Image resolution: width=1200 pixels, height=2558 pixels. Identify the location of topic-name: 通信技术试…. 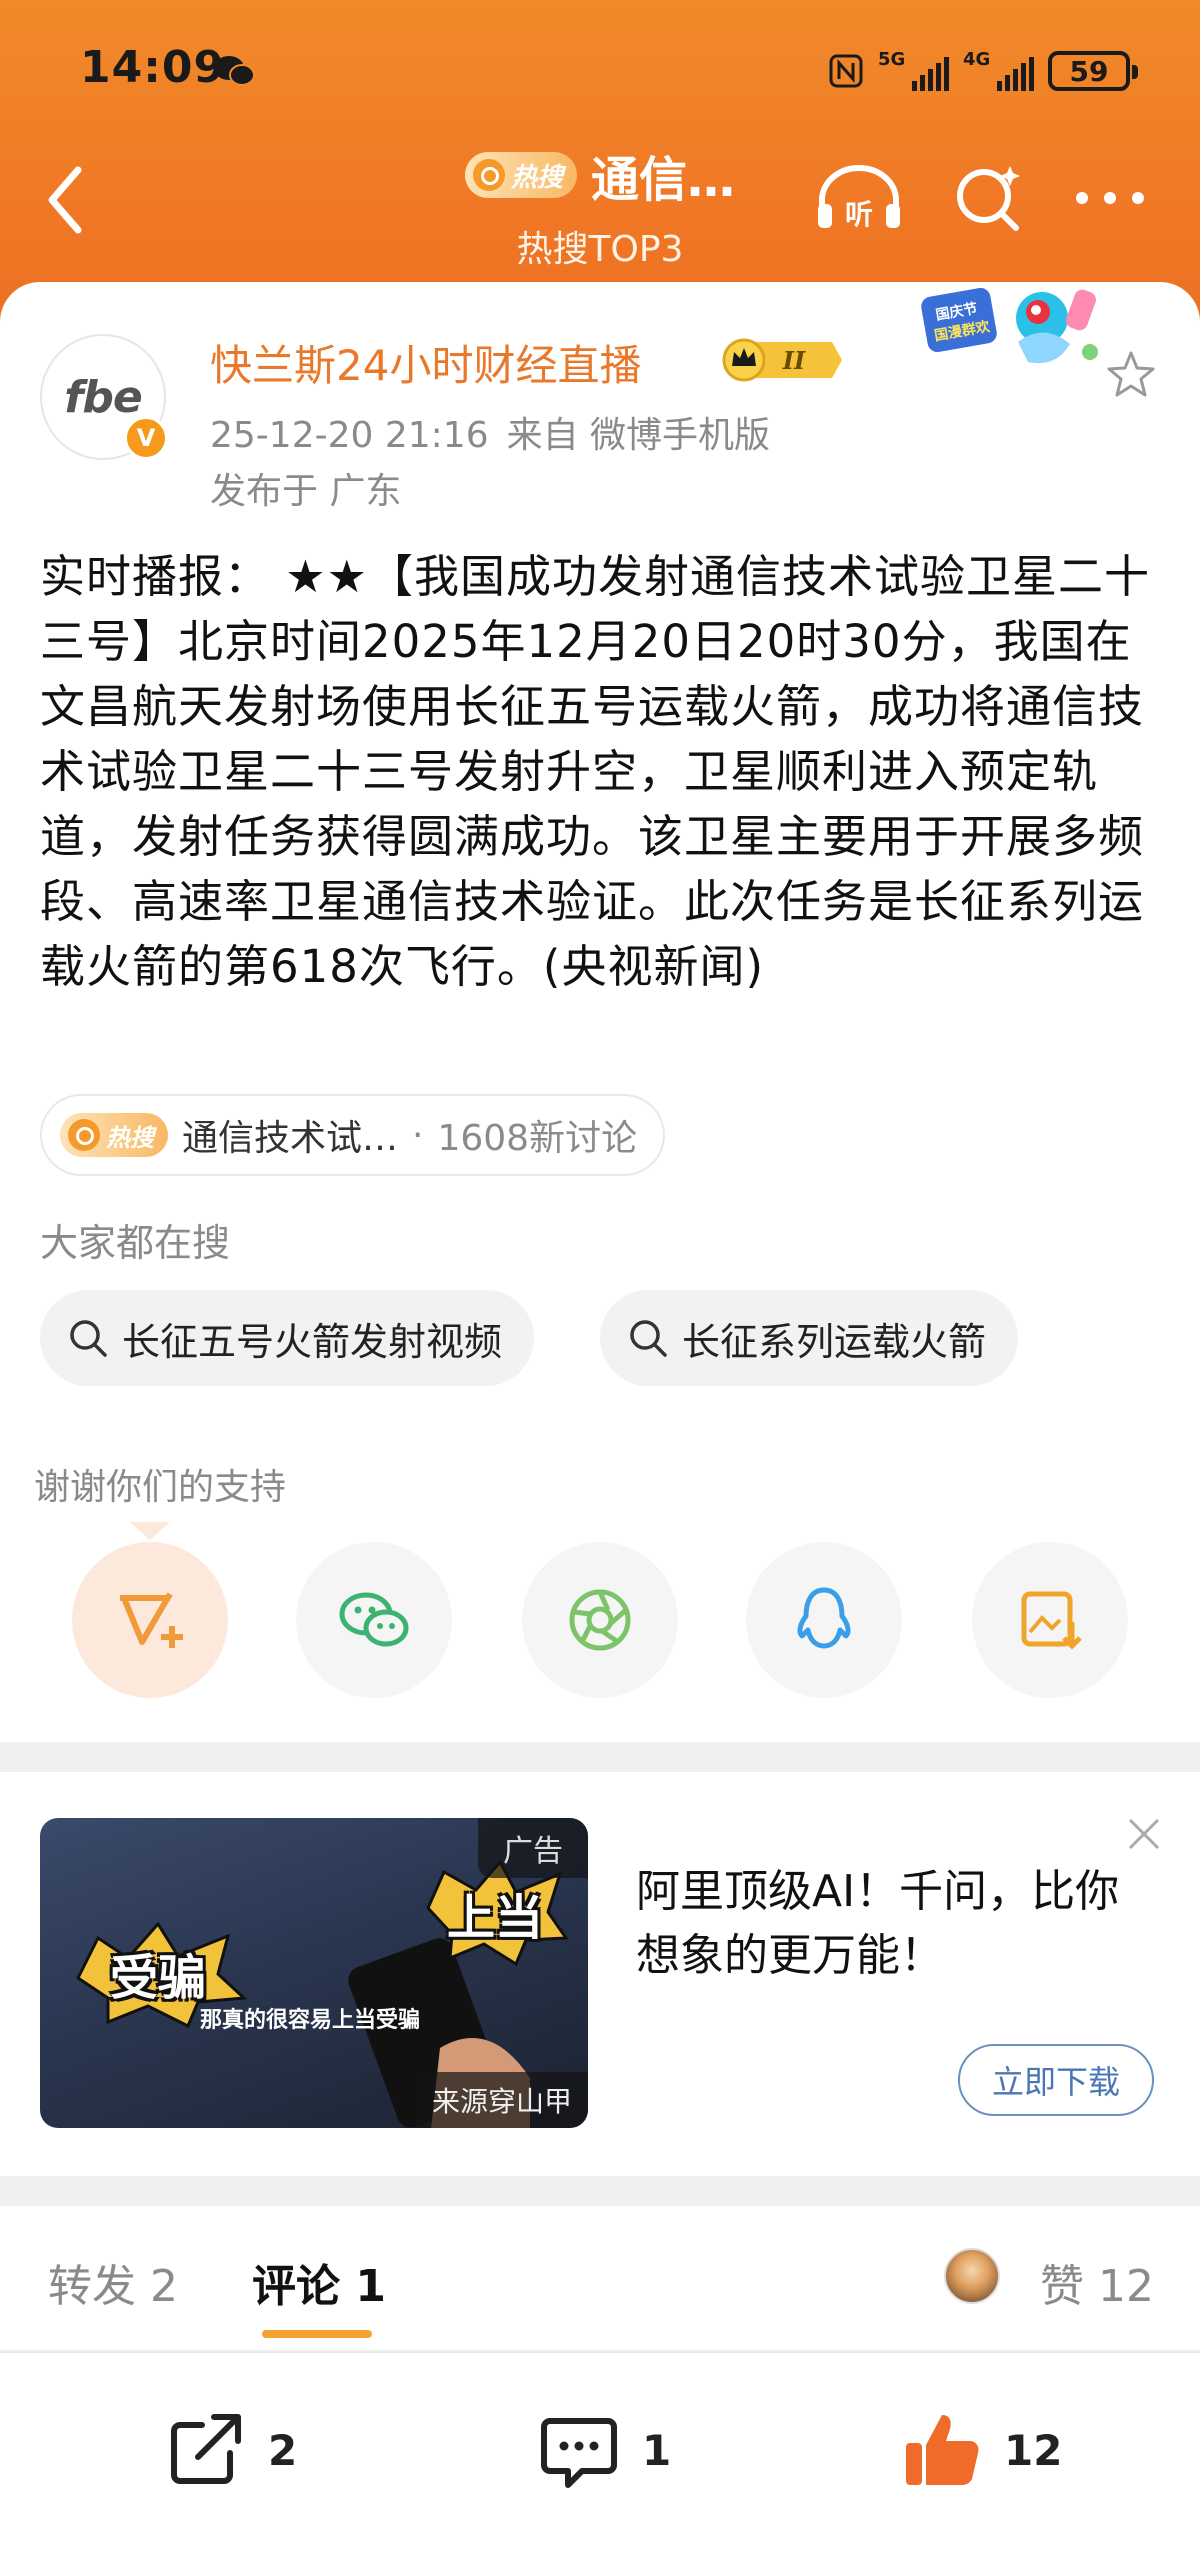
(290, 1138).